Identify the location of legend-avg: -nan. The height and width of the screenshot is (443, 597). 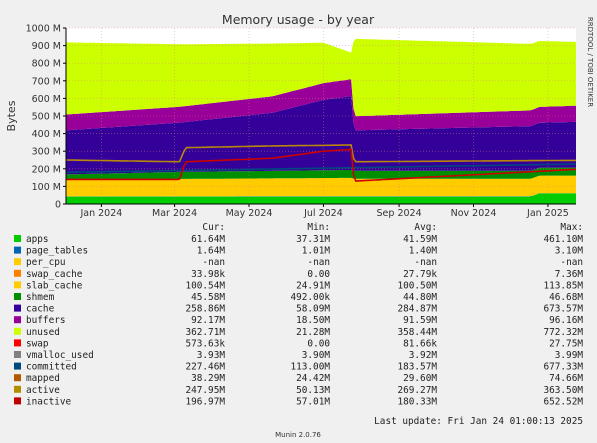
(425, 262).